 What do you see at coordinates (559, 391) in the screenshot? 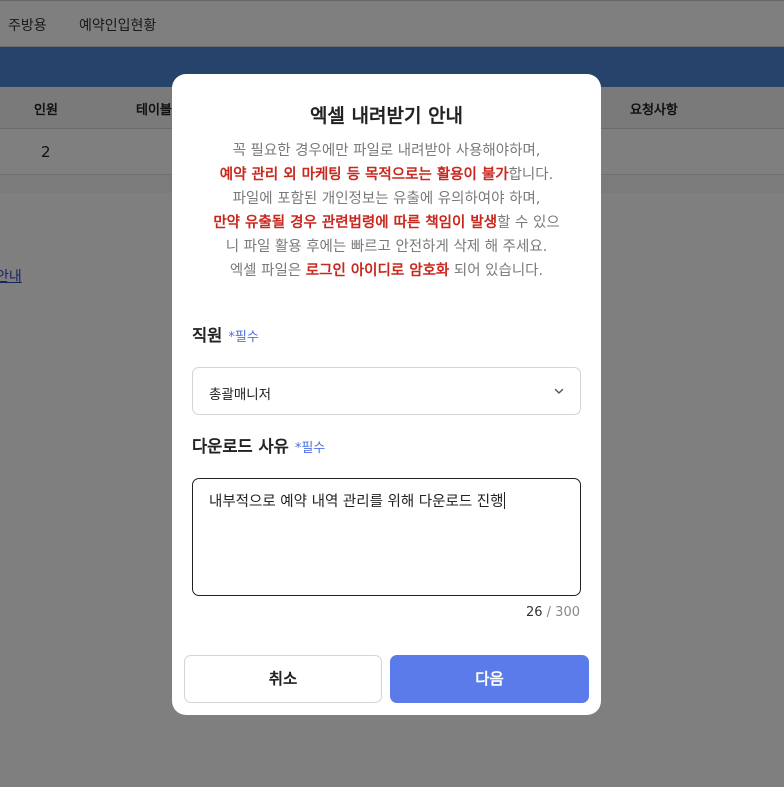
I see `chevron-down-icon` at bounding box center [559, 391].